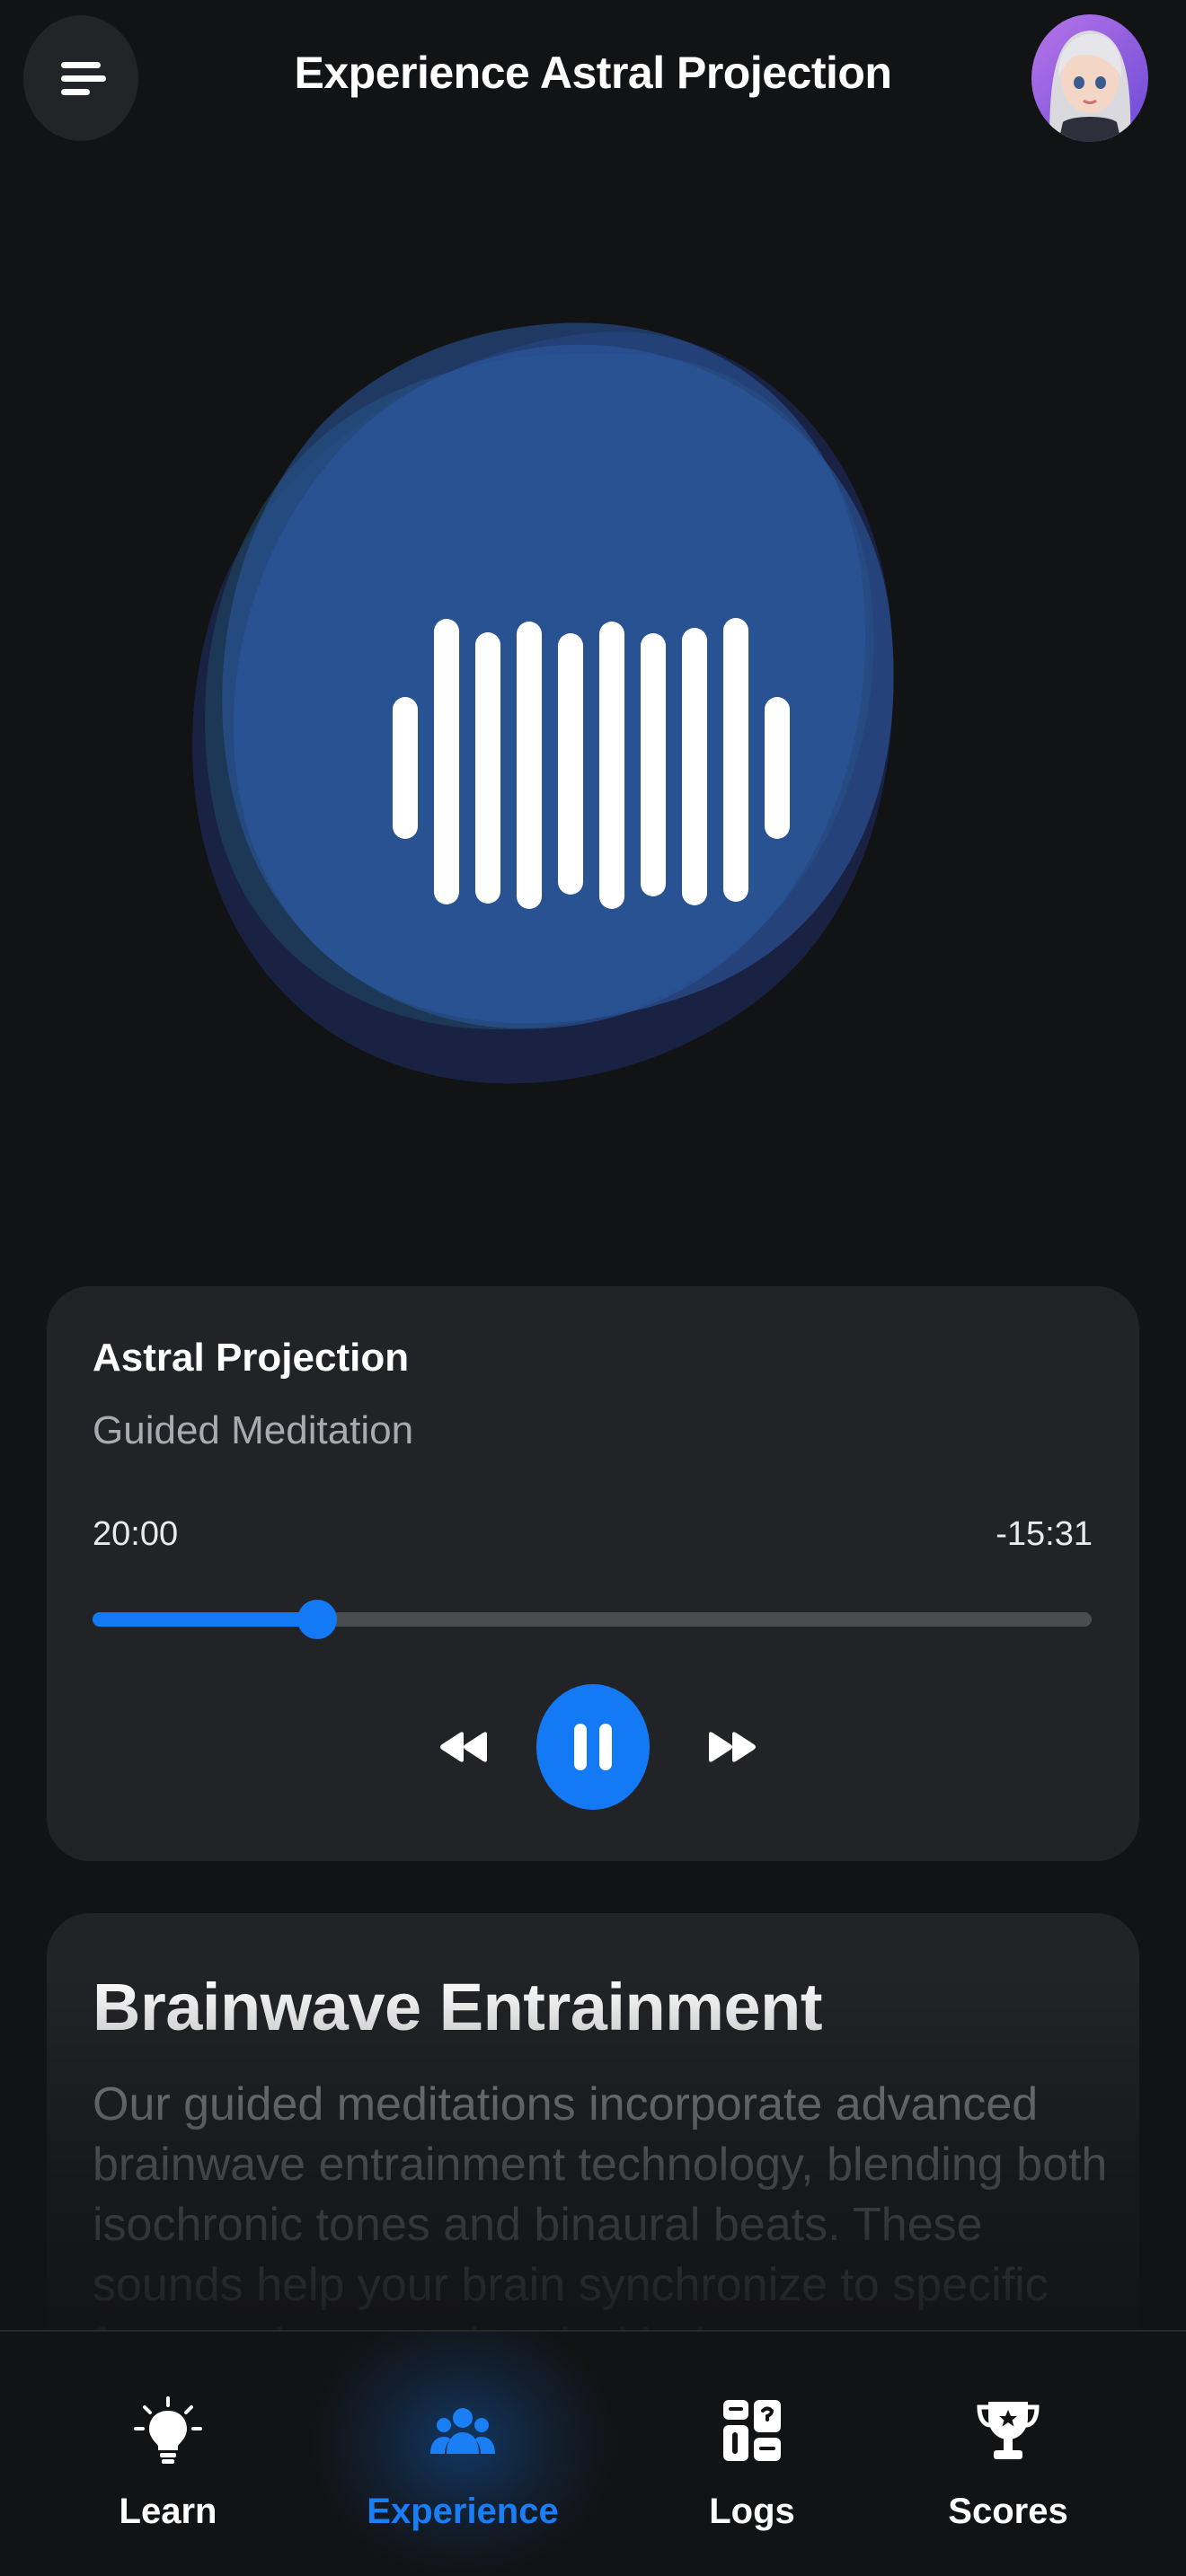  What do you see at coordinates (457, 2007) in the screenshot?
I see `info-heading: Brainwave Entrainment` at bounding box center [457, 2007].